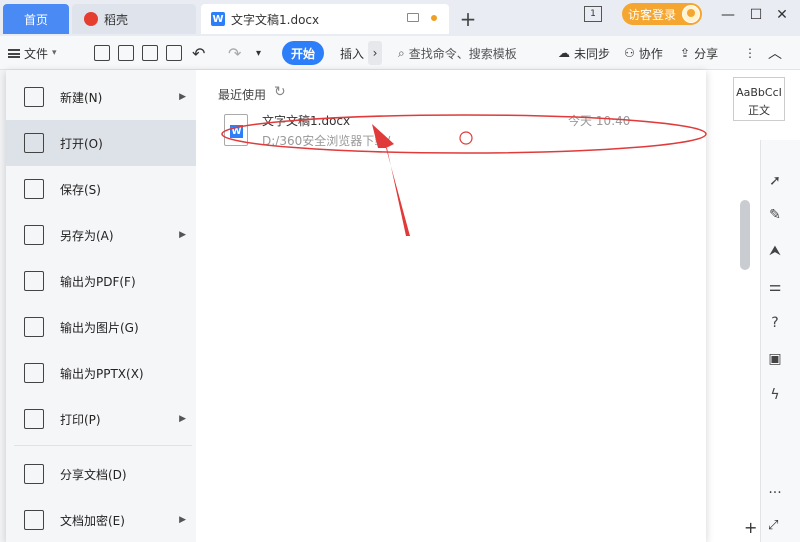  Describe the element at coordinates (465, 131) in the screenshot. I see `recent-file-item: W 文字文稿1.docx D:/360安全浏览器下载/ 今天 10:40` at that location.